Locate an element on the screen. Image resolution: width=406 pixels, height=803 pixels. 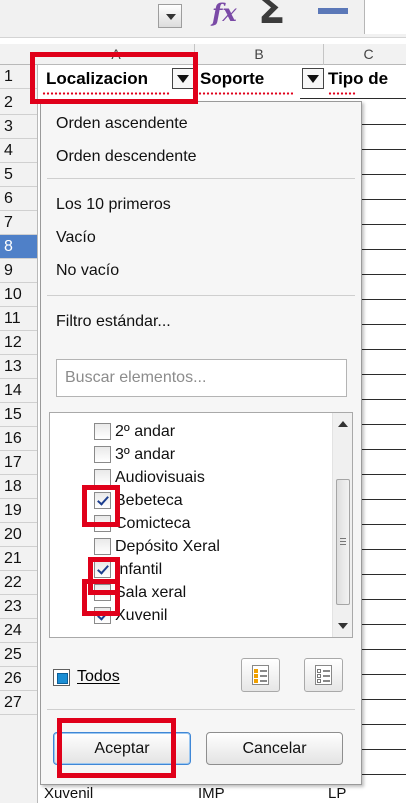
list-scrollbar is located at coordinates (342, 525).